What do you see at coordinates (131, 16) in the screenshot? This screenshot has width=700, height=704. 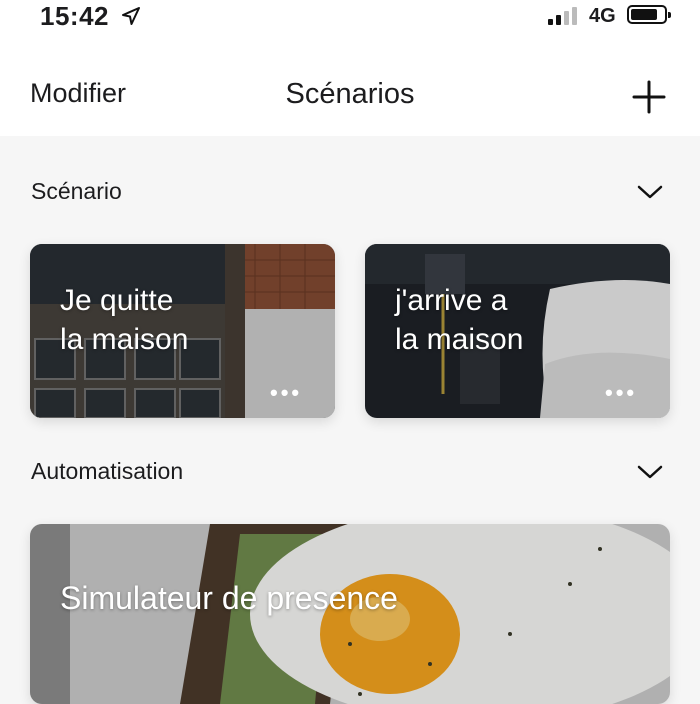 I see `location-arrow-icon` at bounding box center [131, 16].